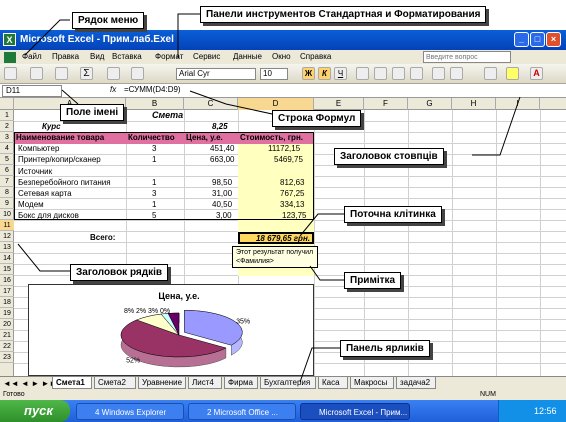 Image resolution: width=566 pixels, height=422 pixels. I want to click on total-label: Всего:, so click(102, 237).